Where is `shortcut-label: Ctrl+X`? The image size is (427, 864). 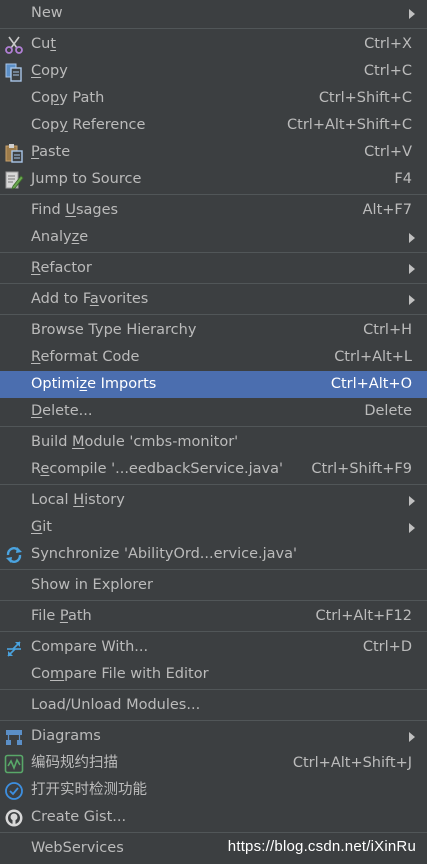 shortcut-label: Ctrl+X is located at coordinates (388, 44).